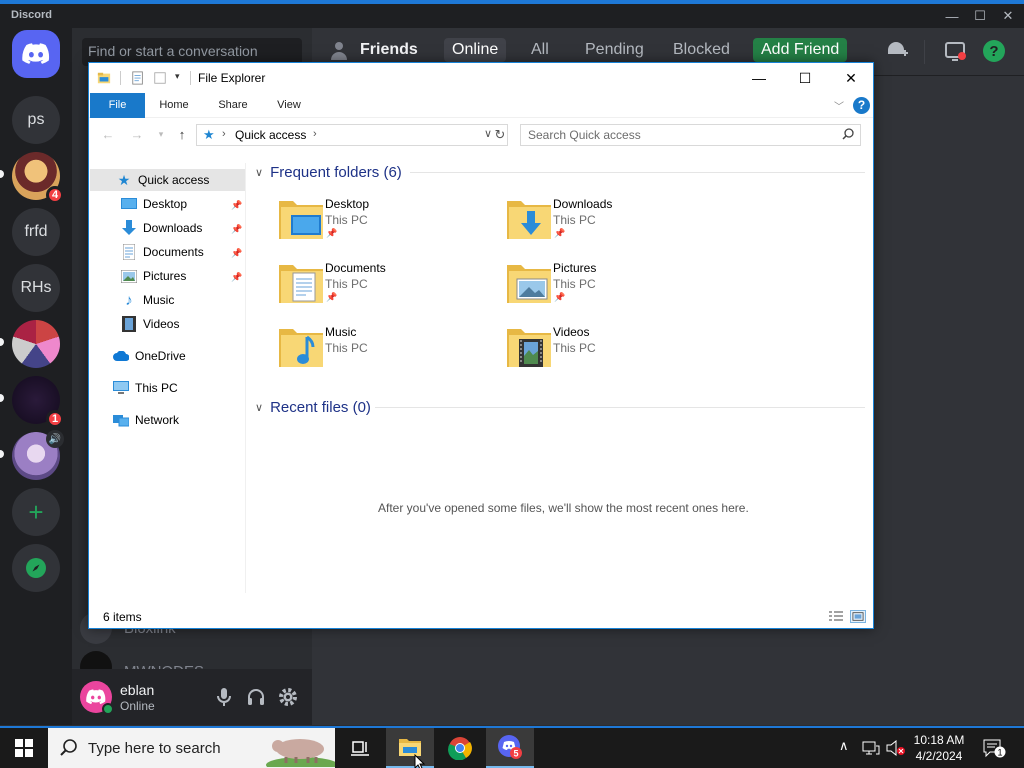 The image size is (1024, 768). I want to click on folder-tile-music: Music This PC, so click(387, 353).